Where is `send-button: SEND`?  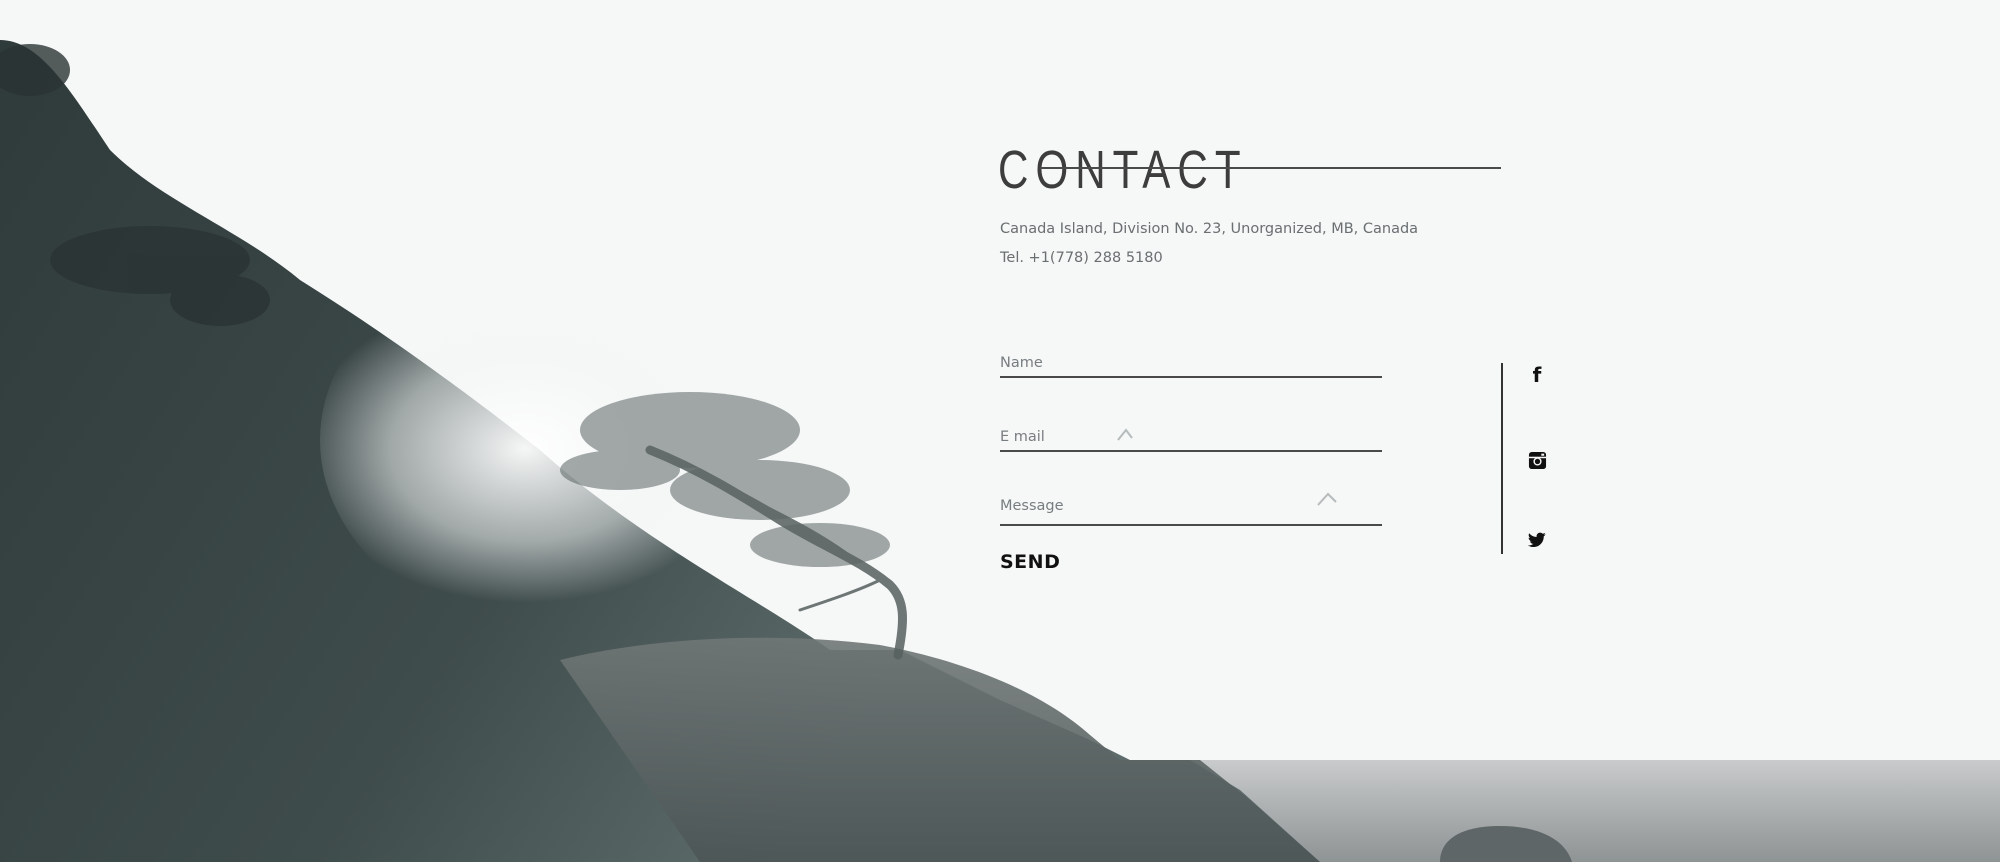 send-button: SEND is located at coordinates (1030, 562).